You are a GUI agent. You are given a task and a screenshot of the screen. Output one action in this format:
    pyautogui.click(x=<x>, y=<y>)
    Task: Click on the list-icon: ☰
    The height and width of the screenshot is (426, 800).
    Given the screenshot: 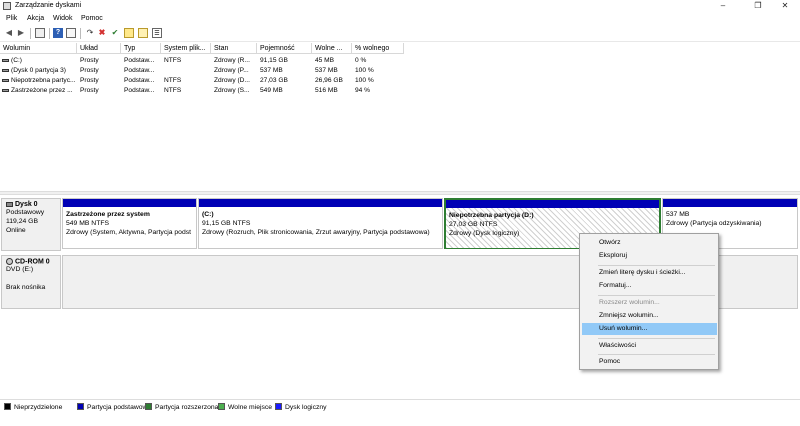 What is the action you would take?
    pyautogui.click(x=157, y=33)
    